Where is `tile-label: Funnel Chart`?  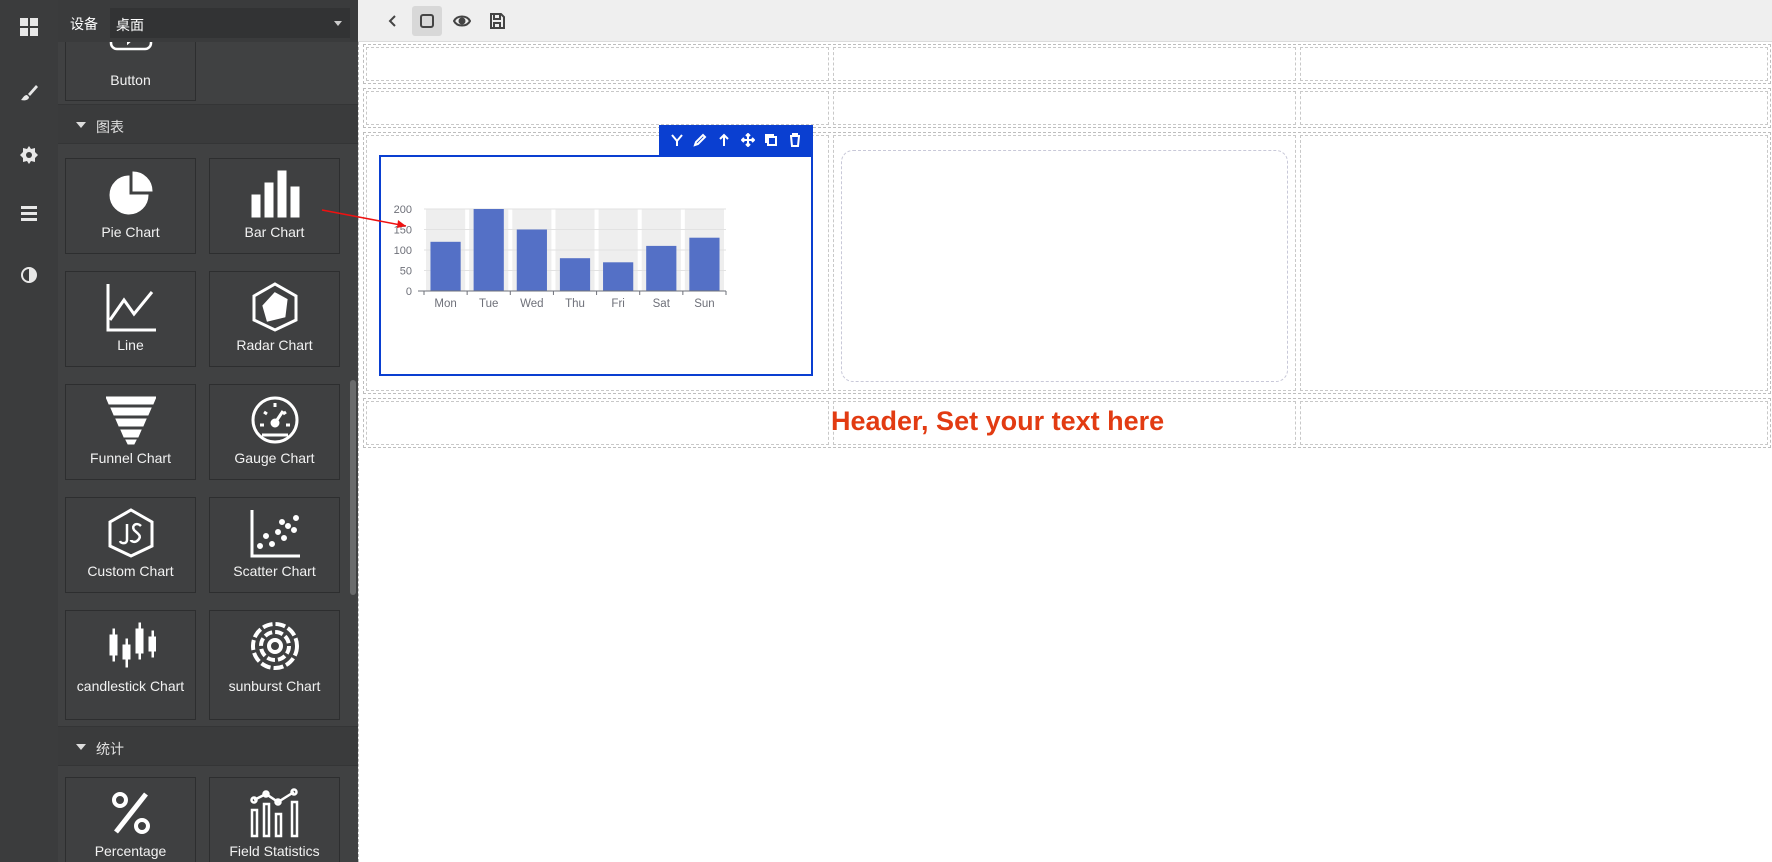 tile-label: Funnel Chart is located at coordinates (130, 458).